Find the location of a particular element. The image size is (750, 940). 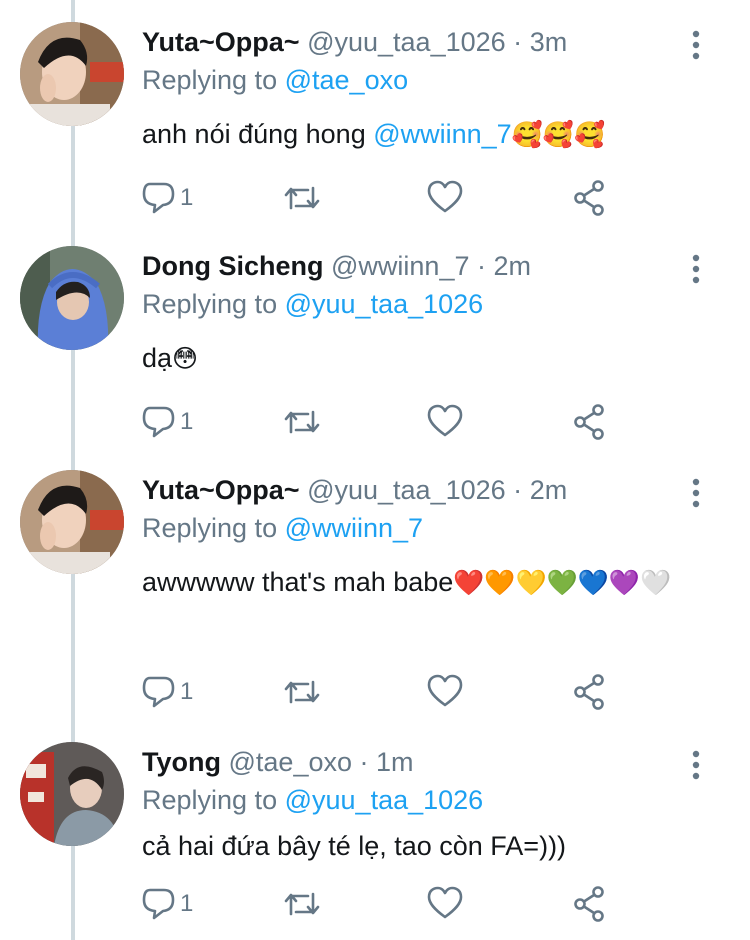

user-handle: @wwiinn_7 is located at coordinates (400, 266).